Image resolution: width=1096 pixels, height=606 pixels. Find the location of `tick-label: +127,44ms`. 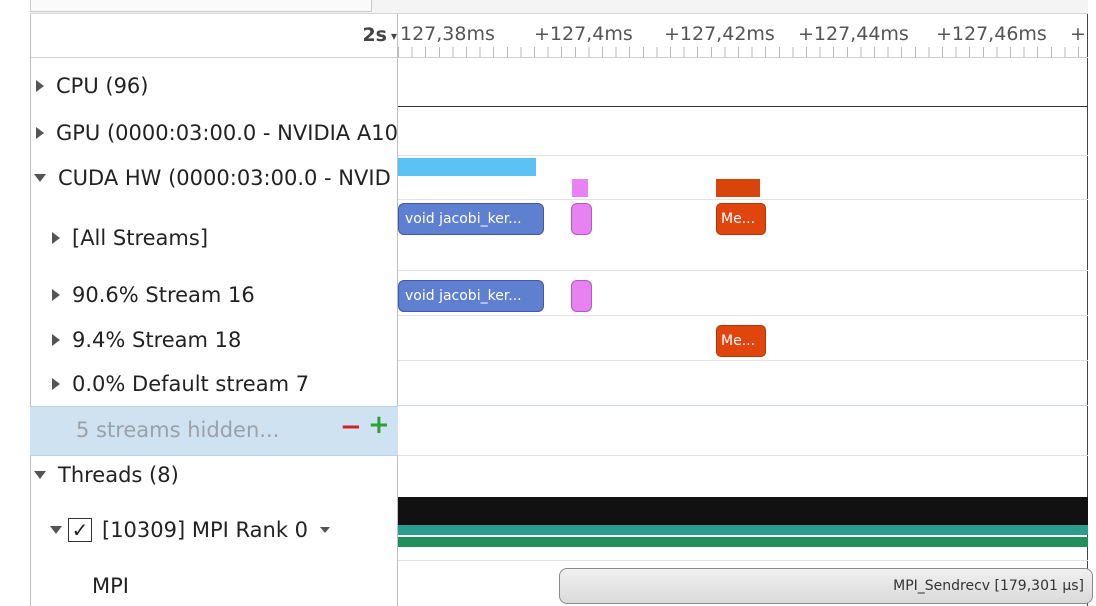

tick-label: +127,44ms is located at coordinates (853, 34).